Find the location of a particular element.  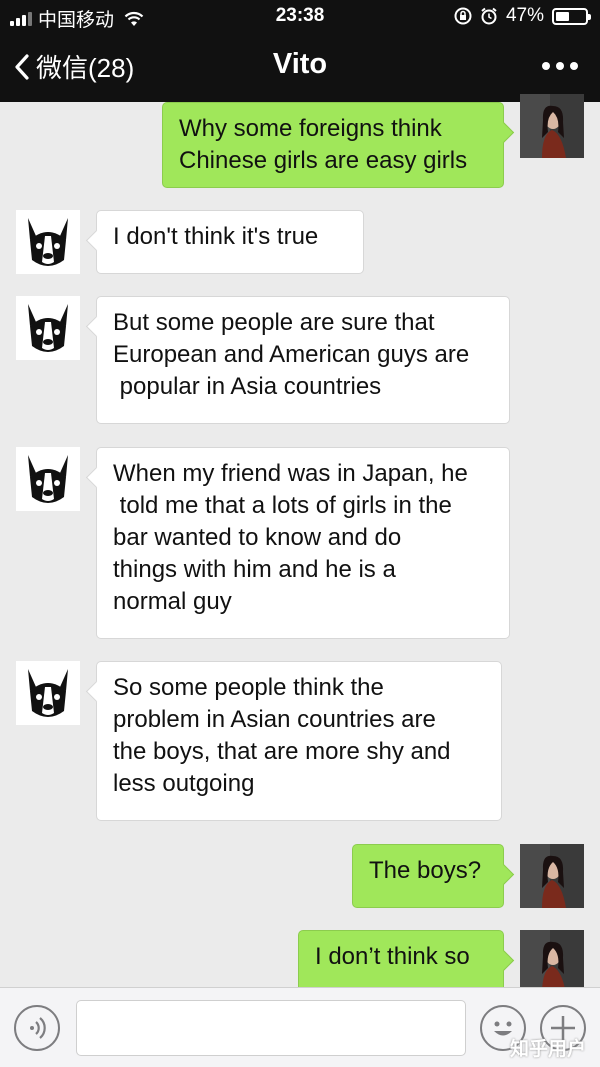

more-dots-icon is located at coordinates (560, 66).